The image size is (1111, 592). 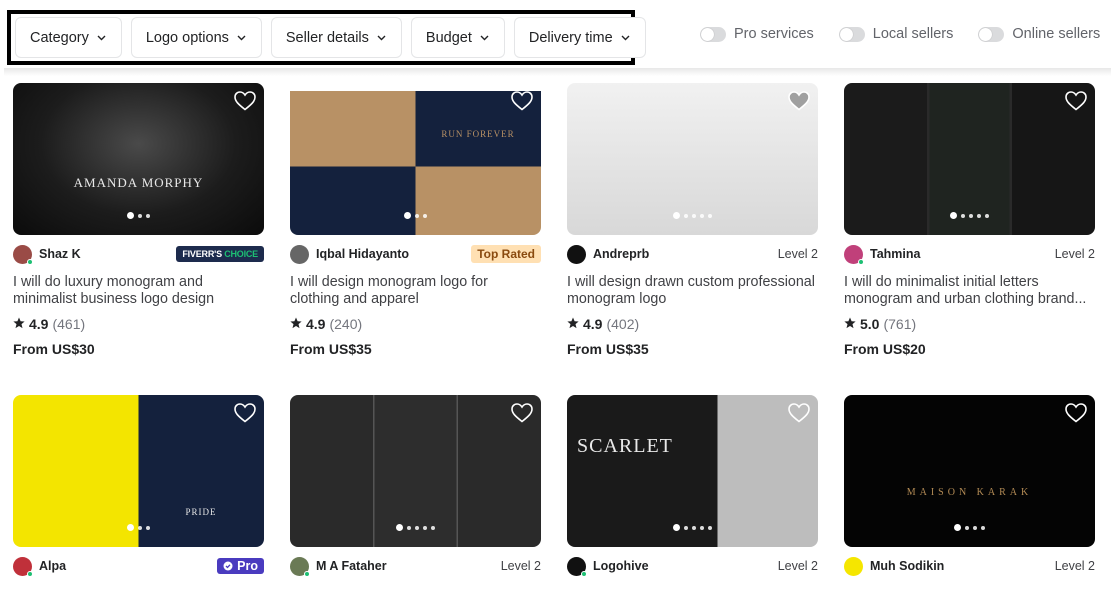 I want to click on toggle-label: Pro services, so click(x=774, y=34).